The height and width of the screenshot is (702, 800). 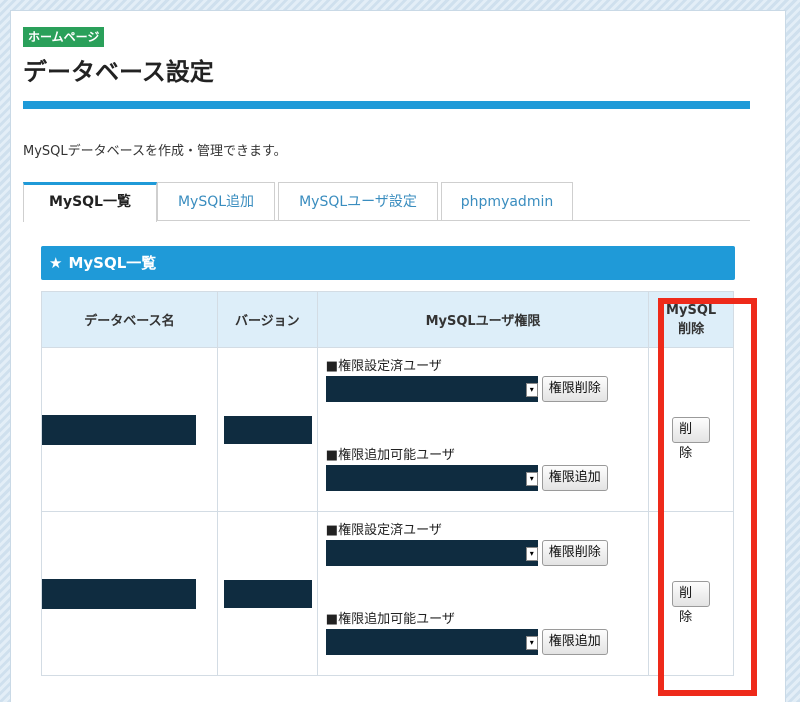 What do you see at coordinates (64, 37) in the screenshot?
I see `breadcrumb-badge: ホームページ` at bounding box center [64, 37].